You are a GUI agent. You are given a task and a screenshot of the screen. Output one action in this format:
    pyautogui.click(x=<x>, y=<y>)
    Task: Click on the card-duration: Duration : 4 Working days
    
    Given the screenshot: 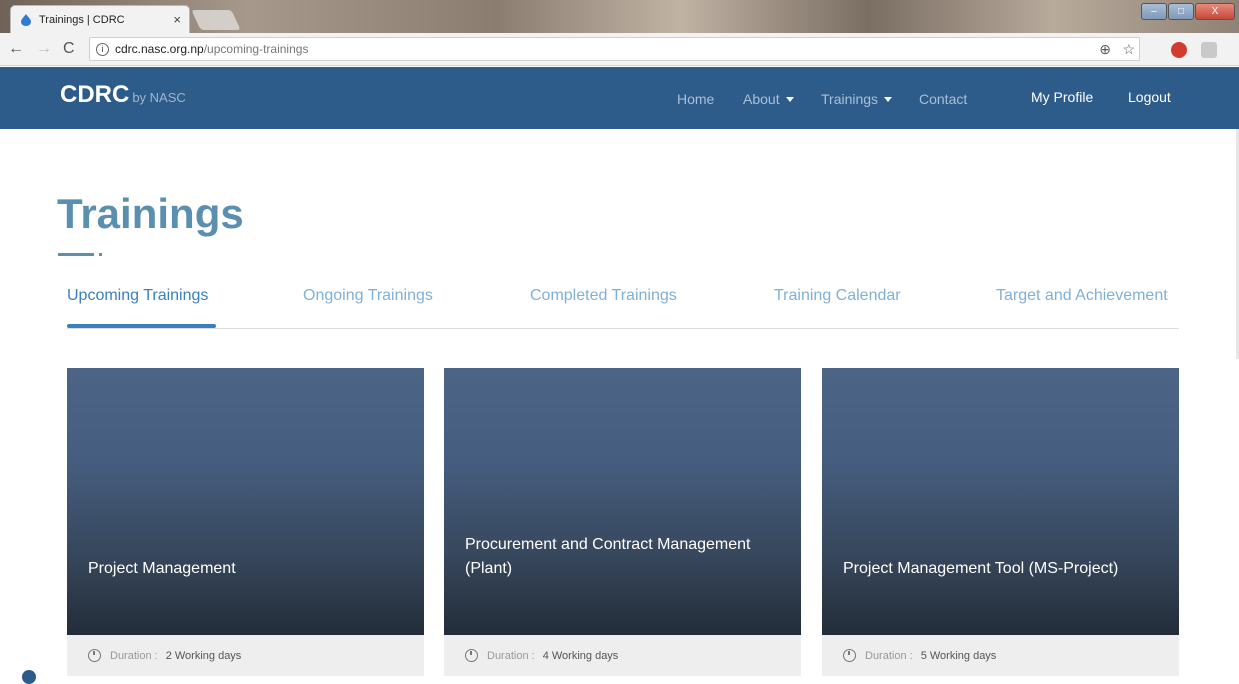 What is the action you would take?
    pyautogui.click(x=622, y=655)
    